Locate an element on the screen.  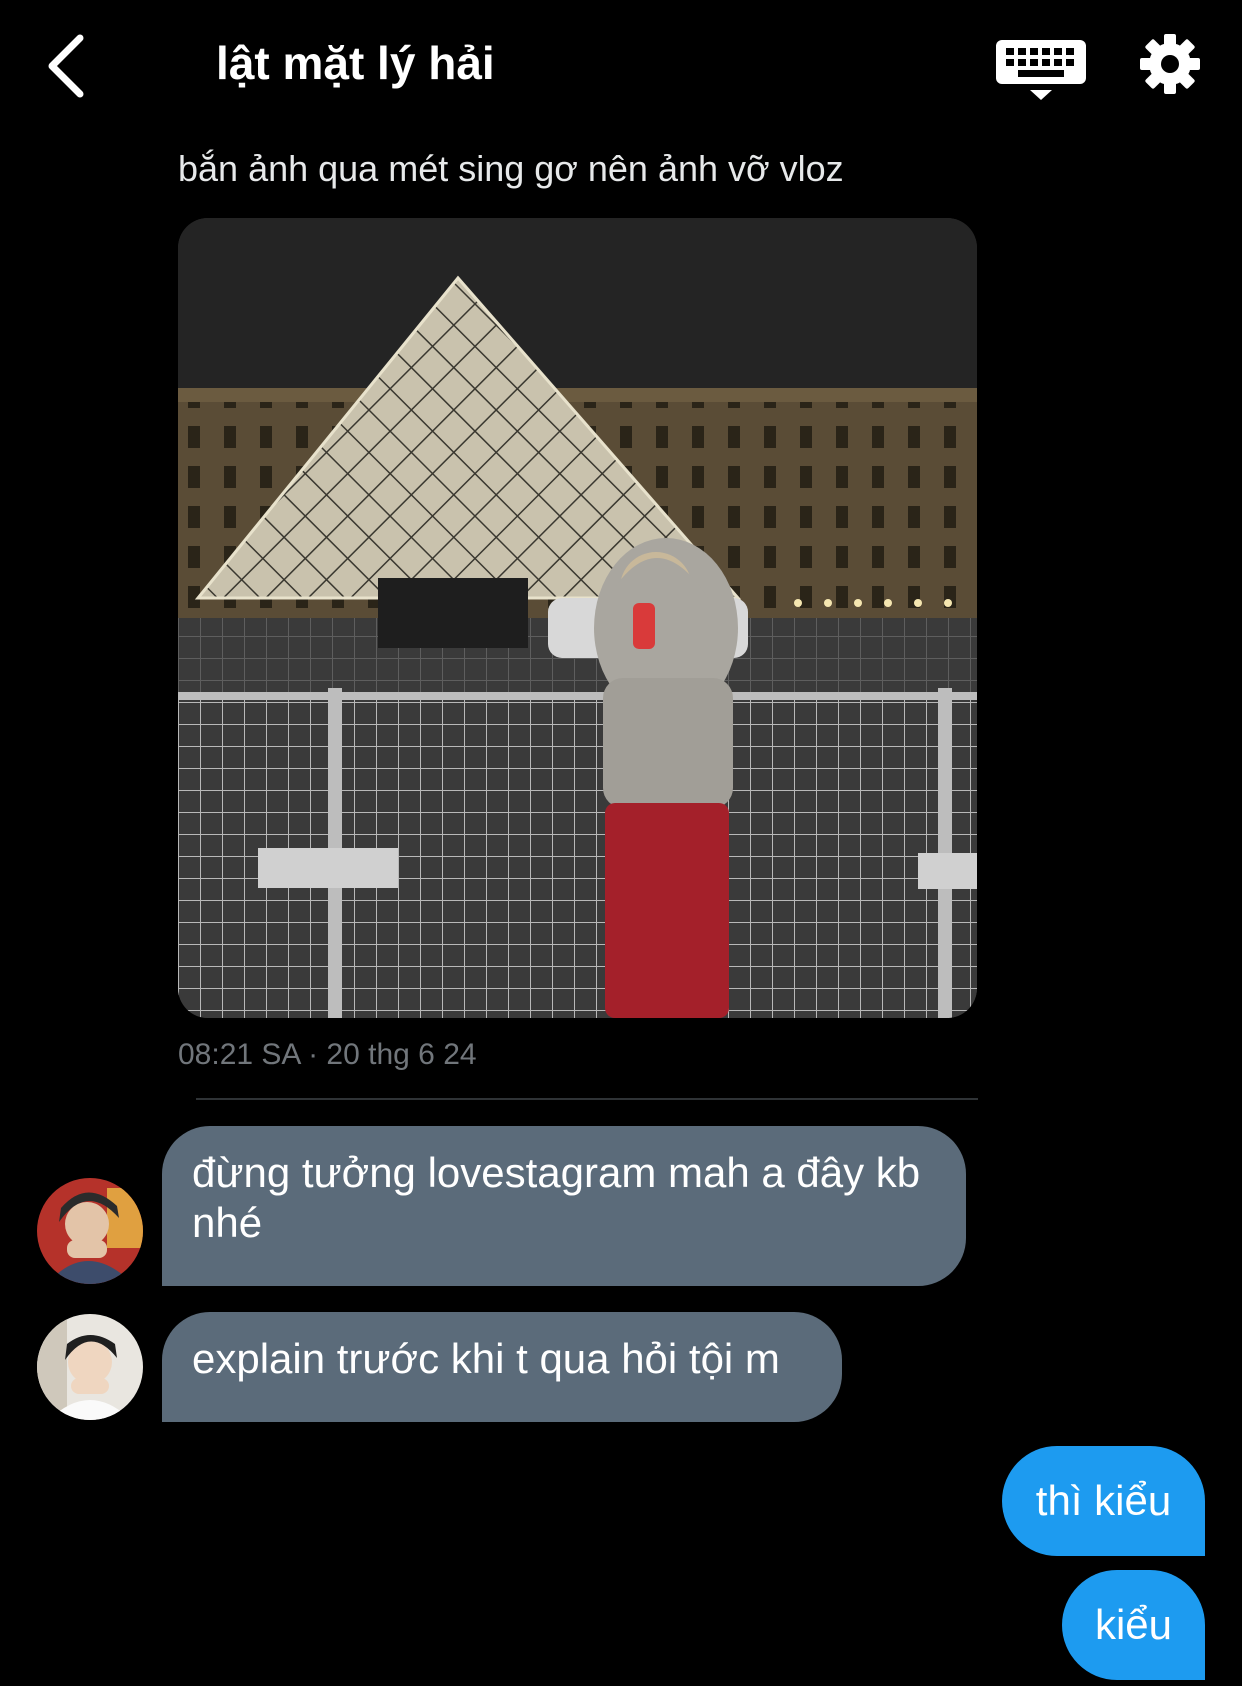
shared-post-caption: bắn ảnh qua mét sing gơ nên ảnh vỡ vloz is located at coordinates (511, 168).